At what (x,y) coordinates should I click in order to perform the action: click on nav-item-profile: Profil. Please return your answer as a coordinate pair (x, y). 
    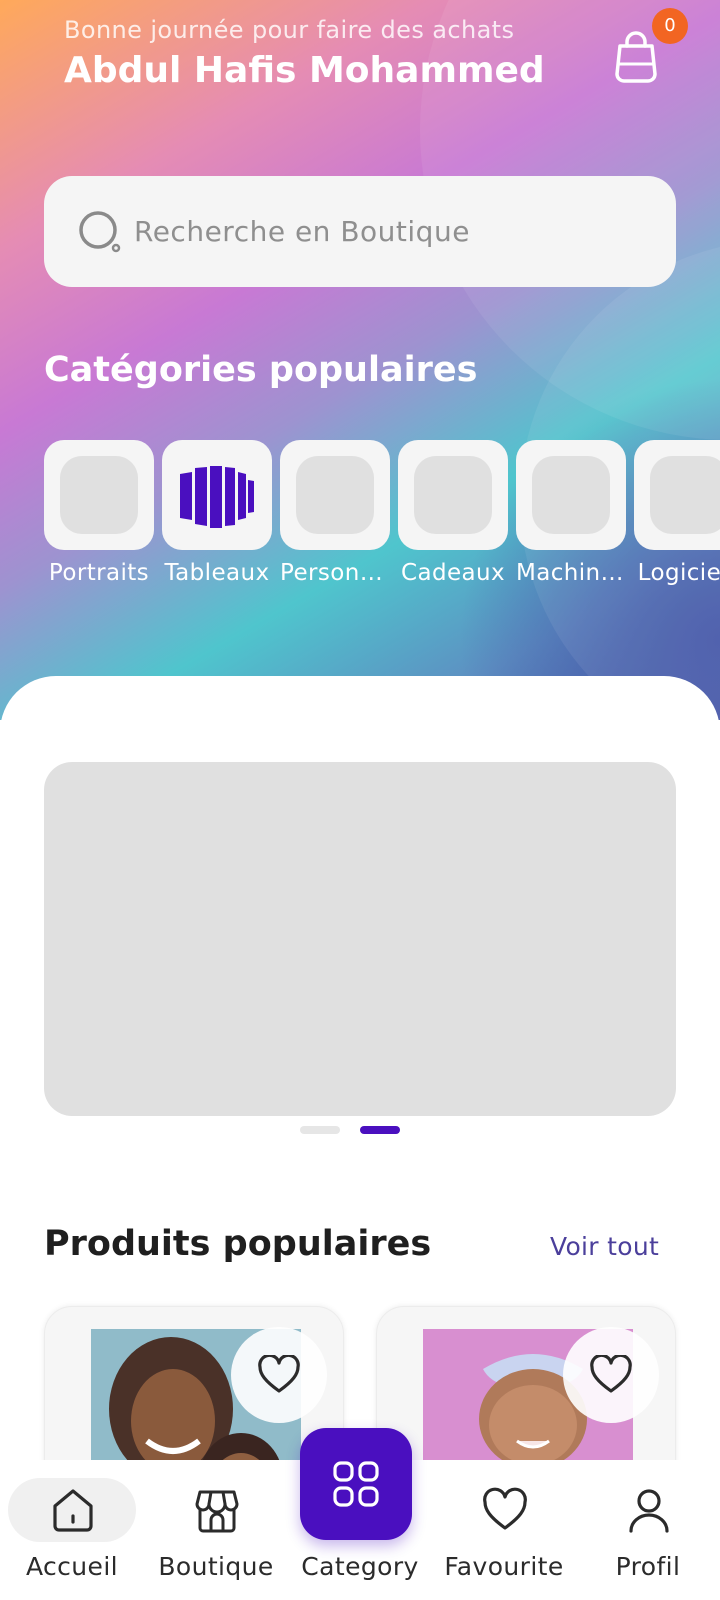
    Looking at the image, I should click on (648, 1530).